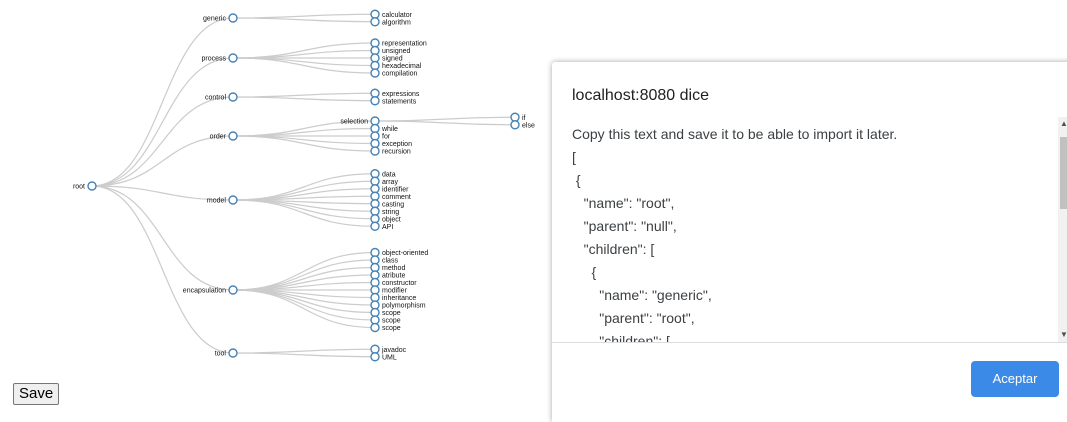  Describe the element at coordinates (220, 18) in the screenshot. I see `tree-node-generic: generic` at that location.